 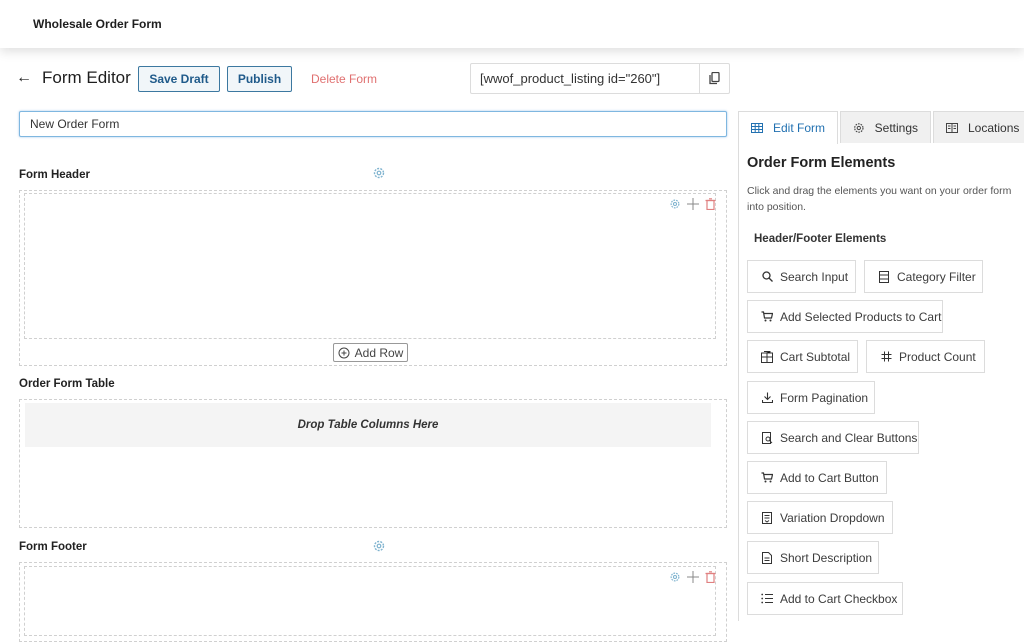 I want to click on footer-row-tools, so click(x=692, y=576).